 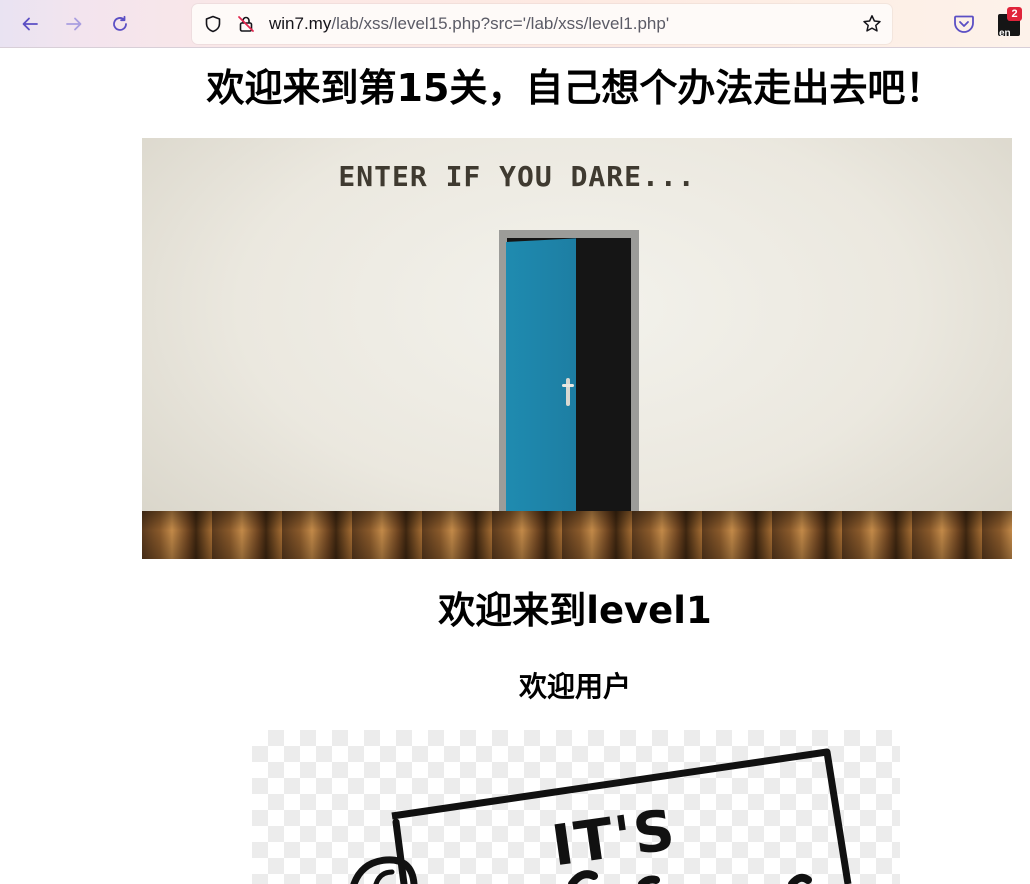 What do you see at coordinates (872, 24) in the screenshot?
I see `bookmark-star-icon` at bounding box center [872, 24].